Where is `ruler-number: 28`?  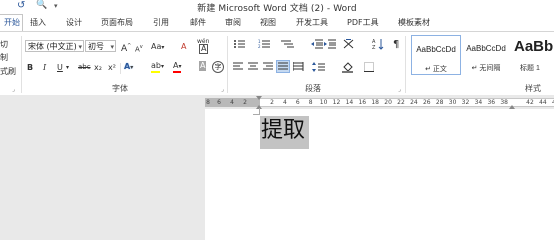
ruler-number: 28 is located at coordinates (439, 102).